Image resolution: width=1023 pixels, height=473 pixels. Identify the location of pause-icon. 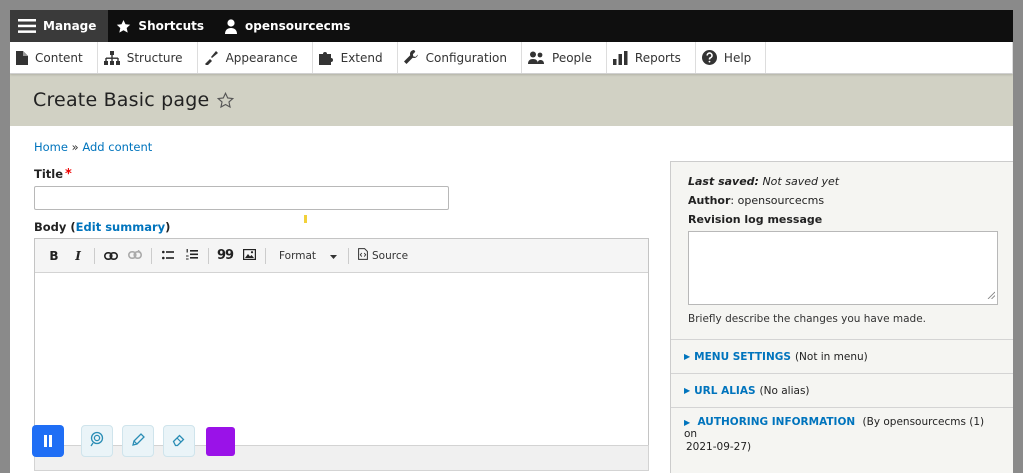
(48, 441).